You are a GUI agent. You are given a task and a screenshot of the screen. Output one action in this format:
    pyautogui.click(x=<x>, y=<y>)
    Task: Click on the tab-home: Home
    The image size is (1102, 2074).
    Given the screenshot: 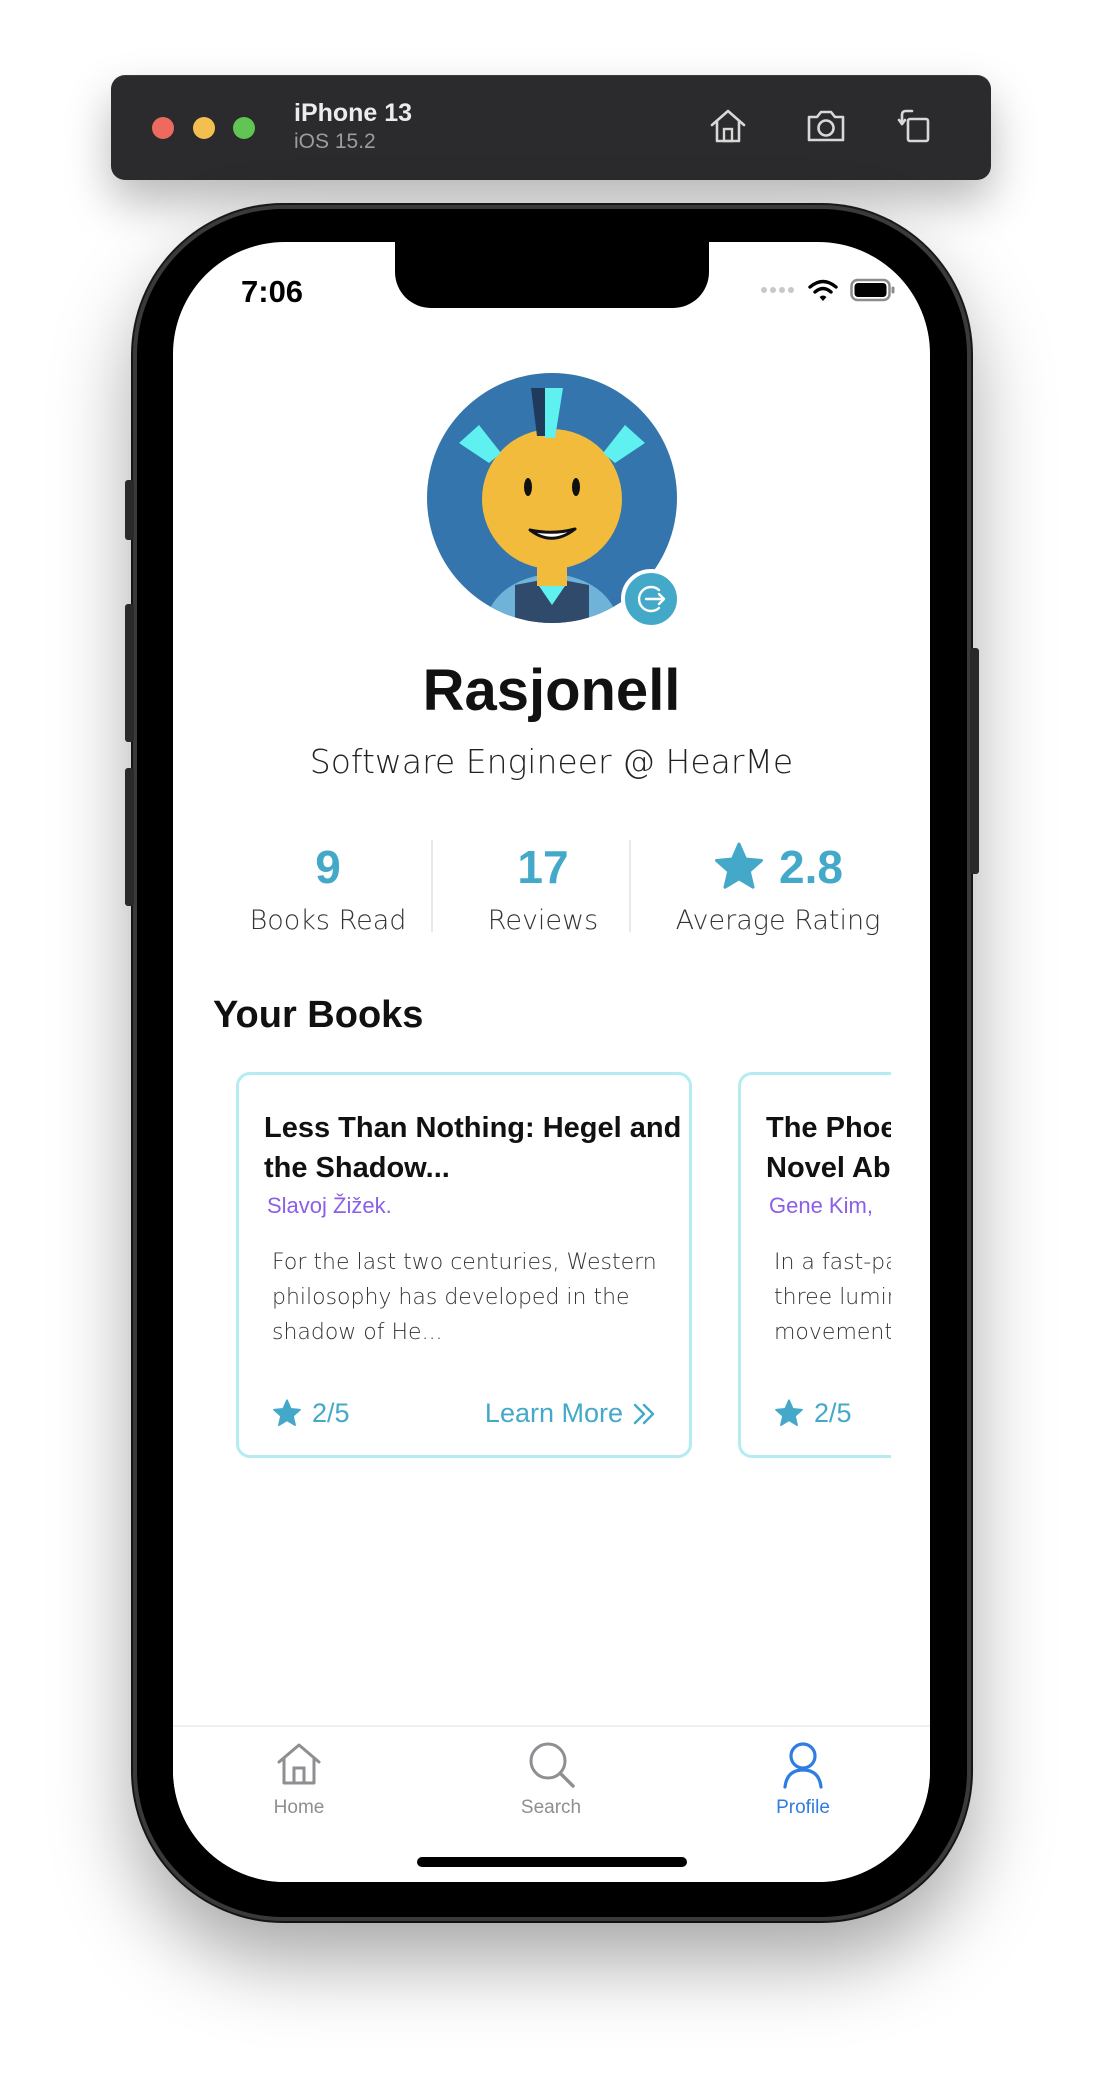 What is the action you would take?
    pyautogui.click(x=299, y=1778)
    